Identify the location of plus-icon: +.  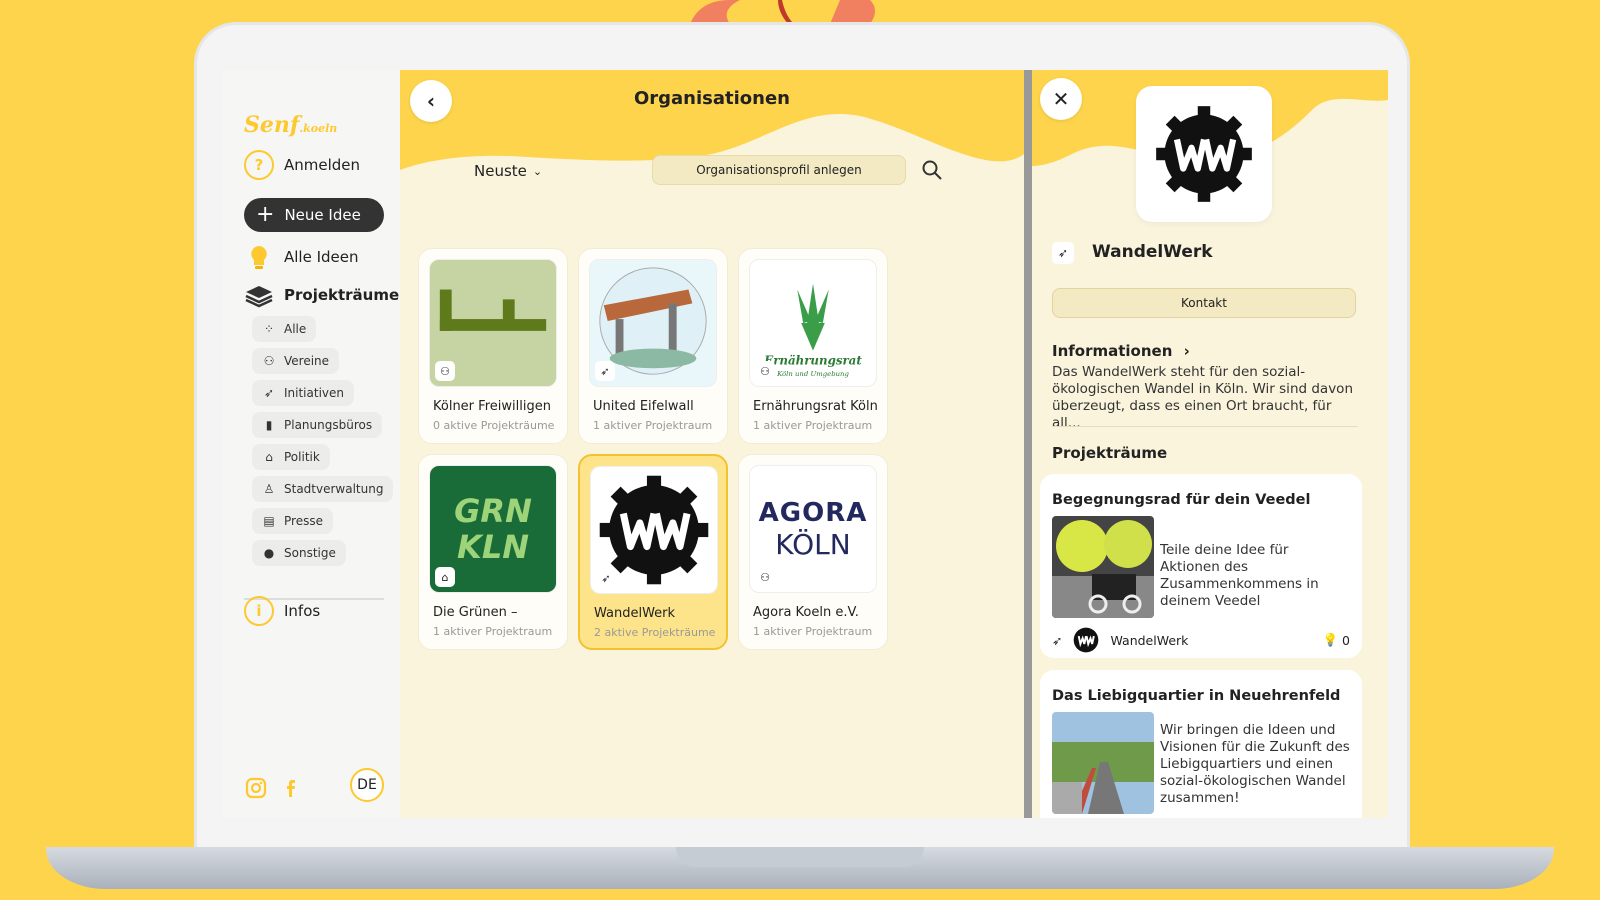
(265, 214).